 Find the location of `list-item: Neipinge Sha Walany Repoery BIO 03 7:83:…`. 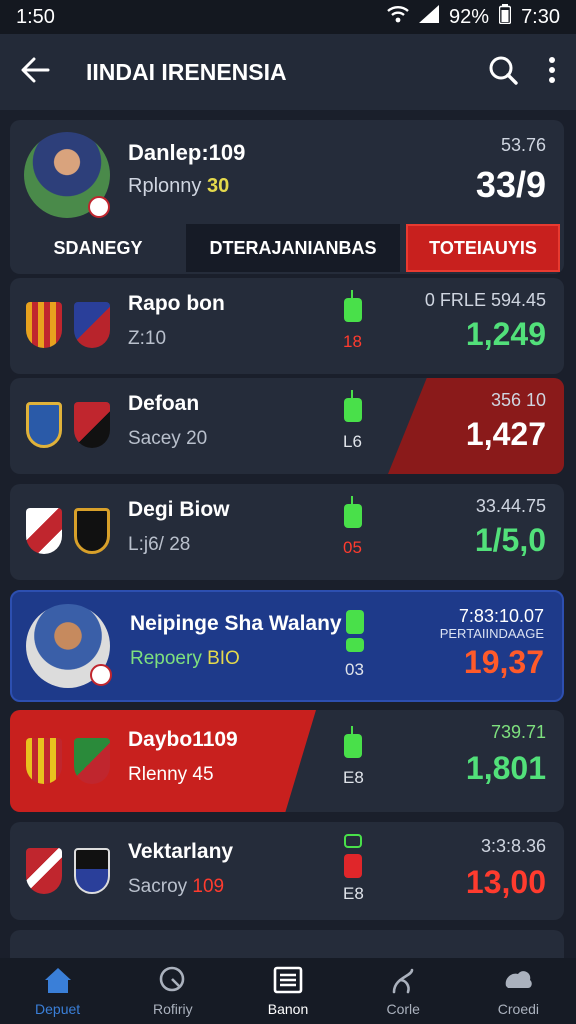

list-item: Neipinge Sha Walany Repoery BIO 03 7:83:… is located at coordinates (287, 646).